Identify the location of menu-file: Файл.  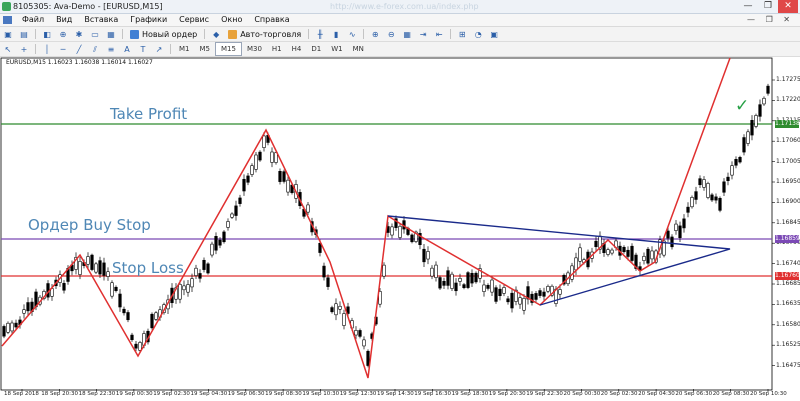
(33, 20).